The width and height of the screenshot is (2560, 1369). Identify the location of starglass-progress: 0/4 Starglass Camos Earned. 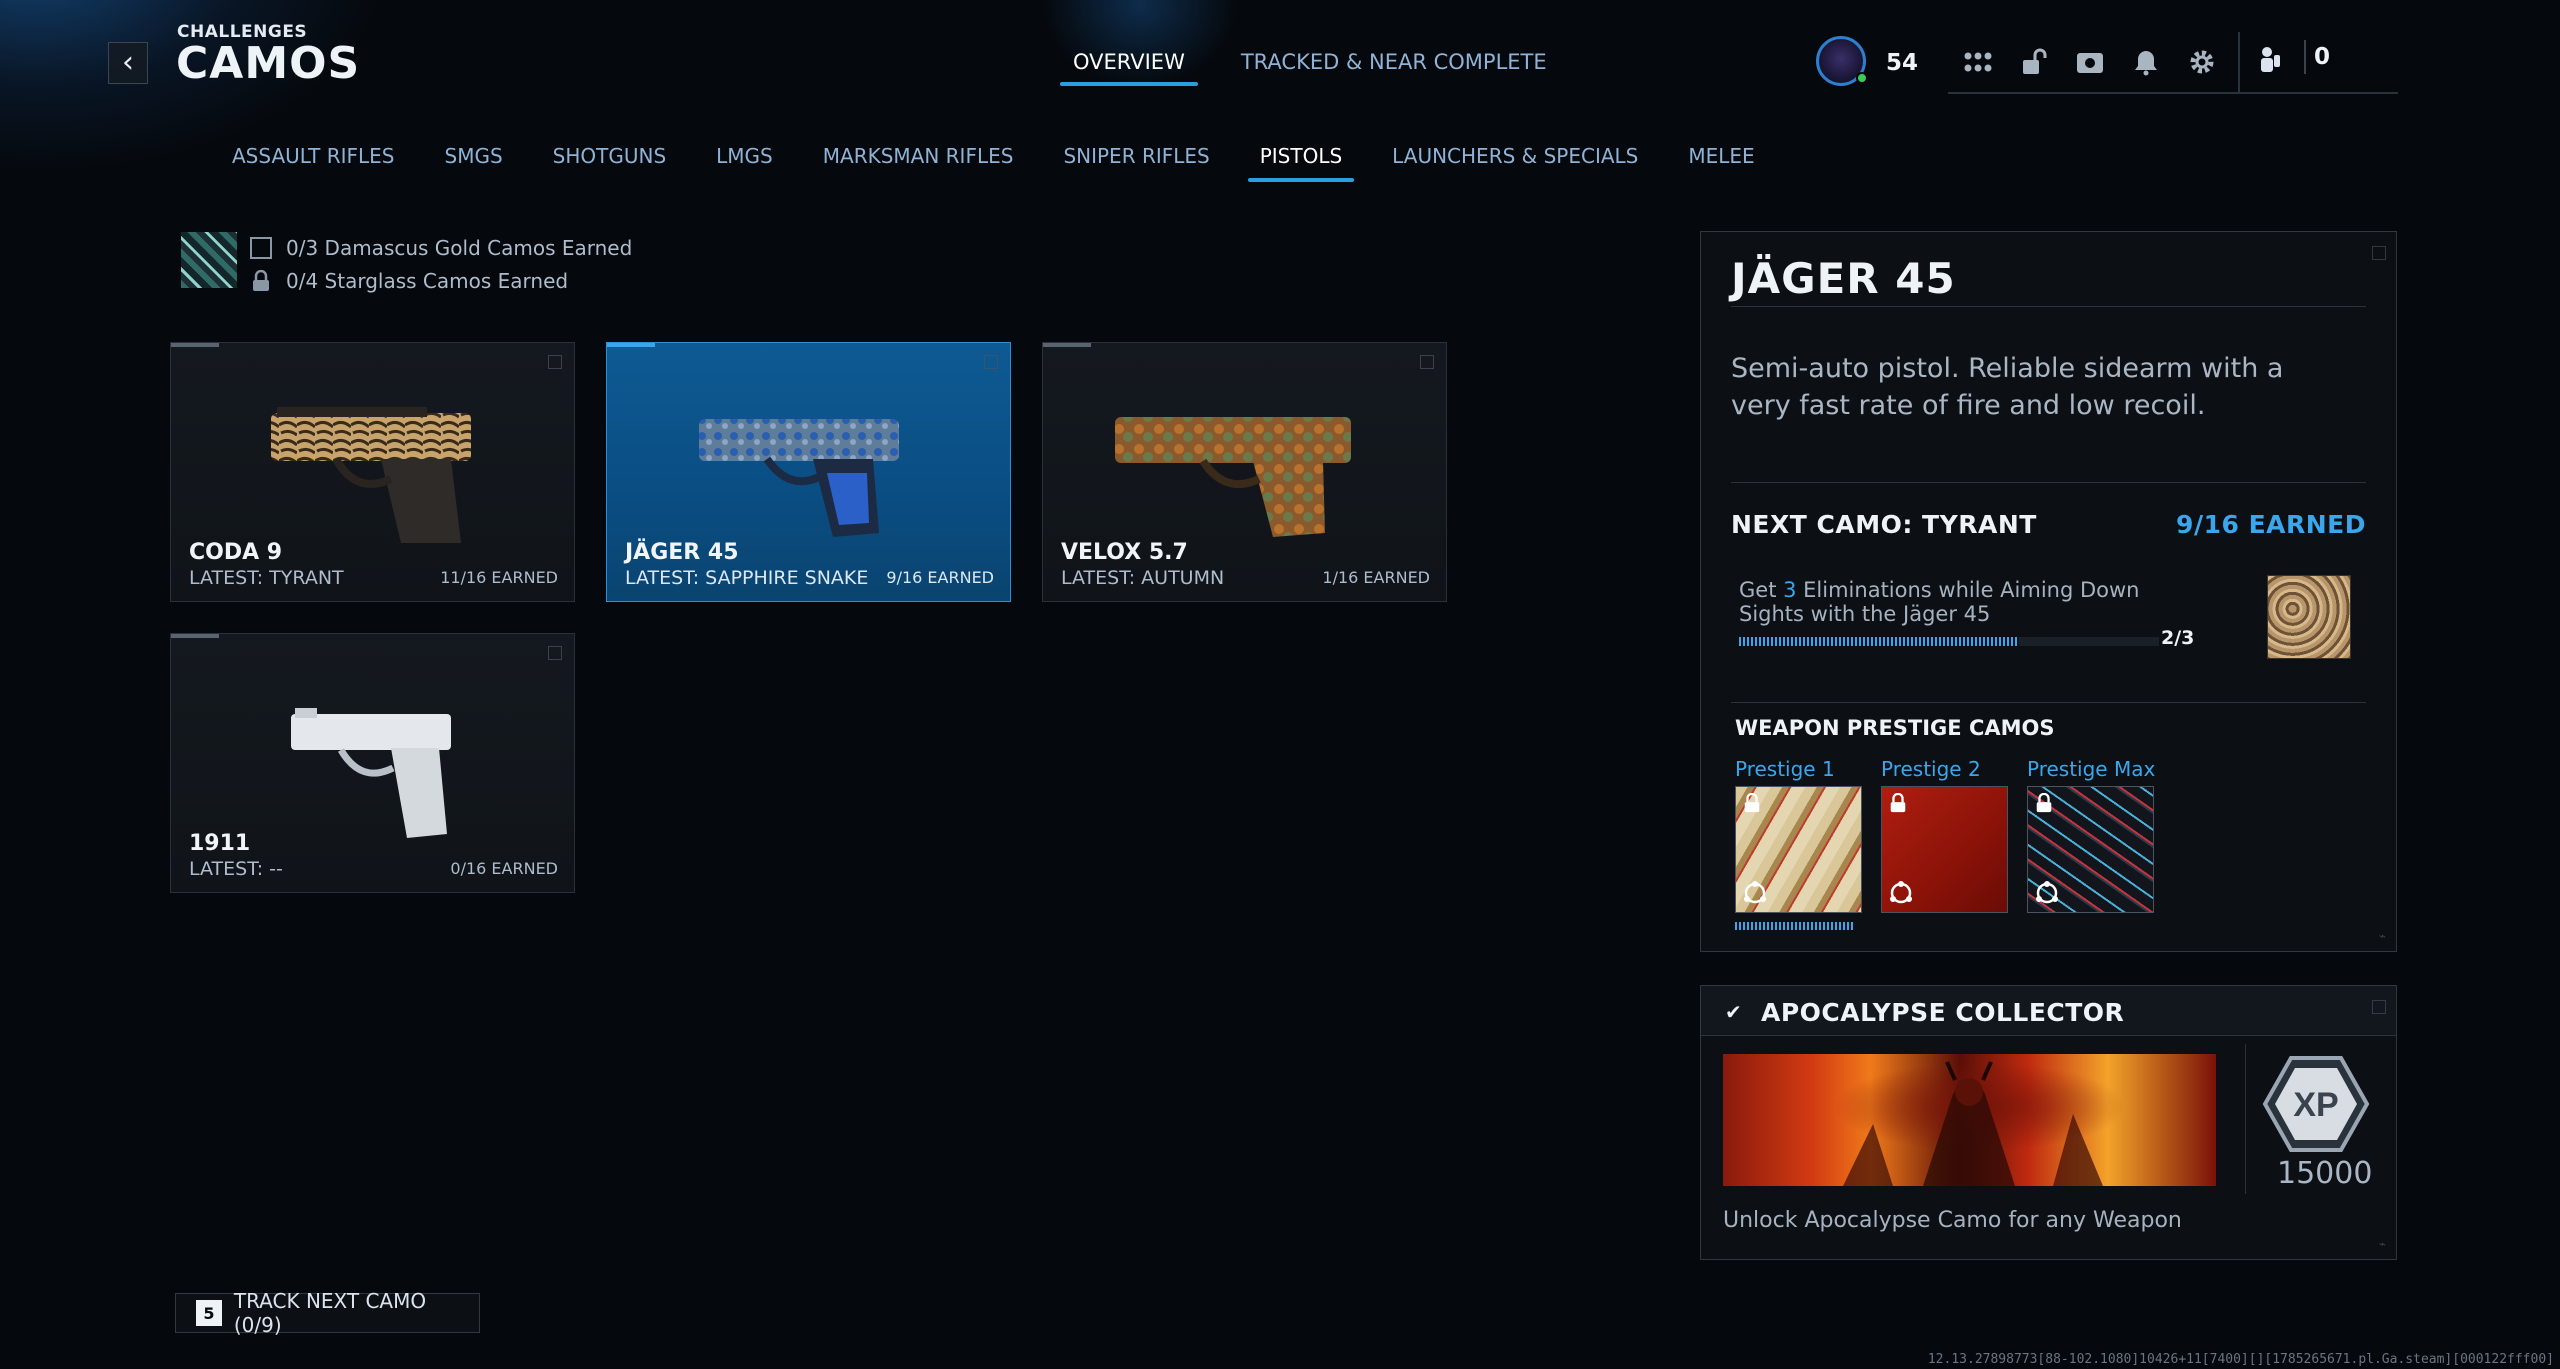
(409, 281).